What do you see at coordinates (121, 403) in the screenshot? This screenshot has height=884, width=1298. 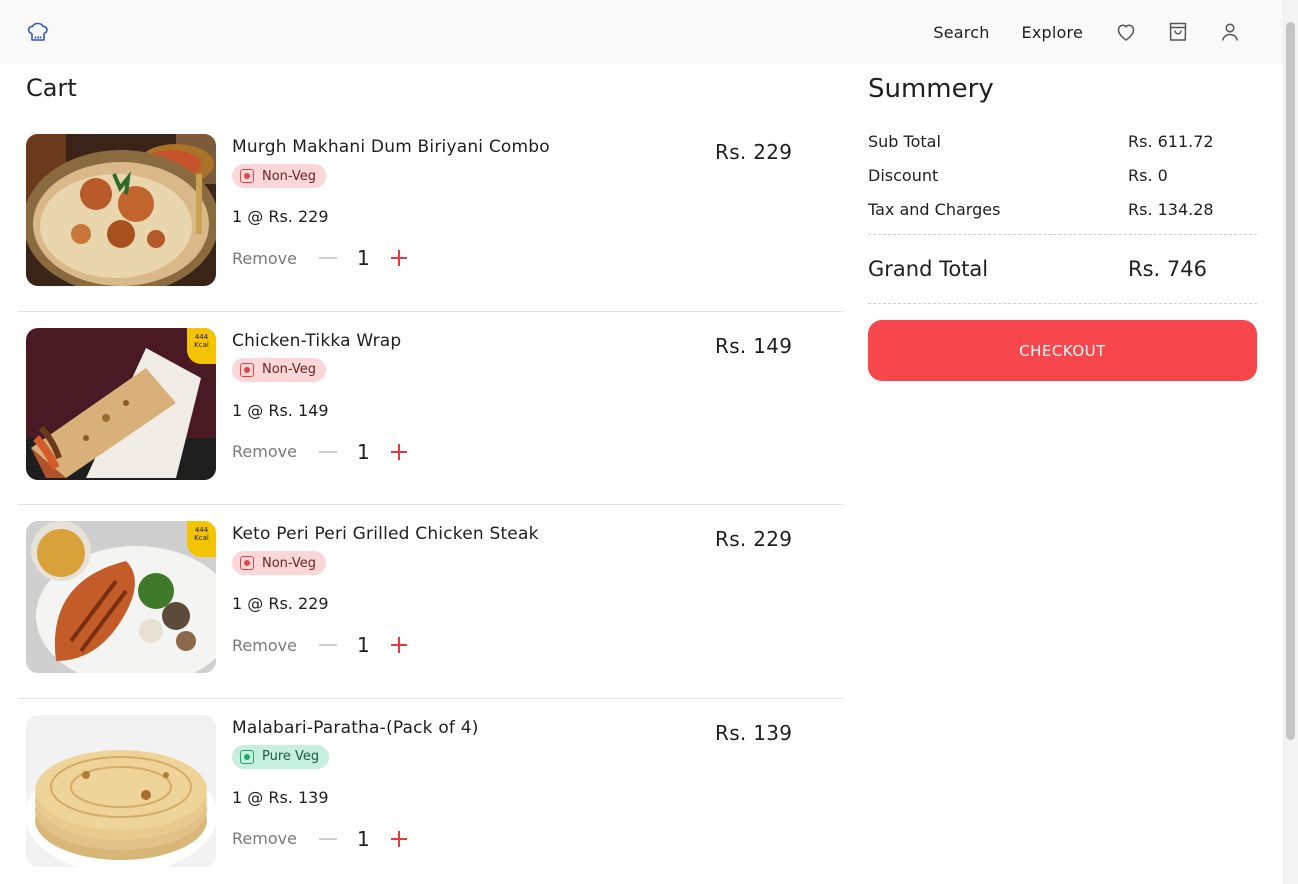 I see `wrap-image: 444 Kcal` at bounding box center [121, 403].